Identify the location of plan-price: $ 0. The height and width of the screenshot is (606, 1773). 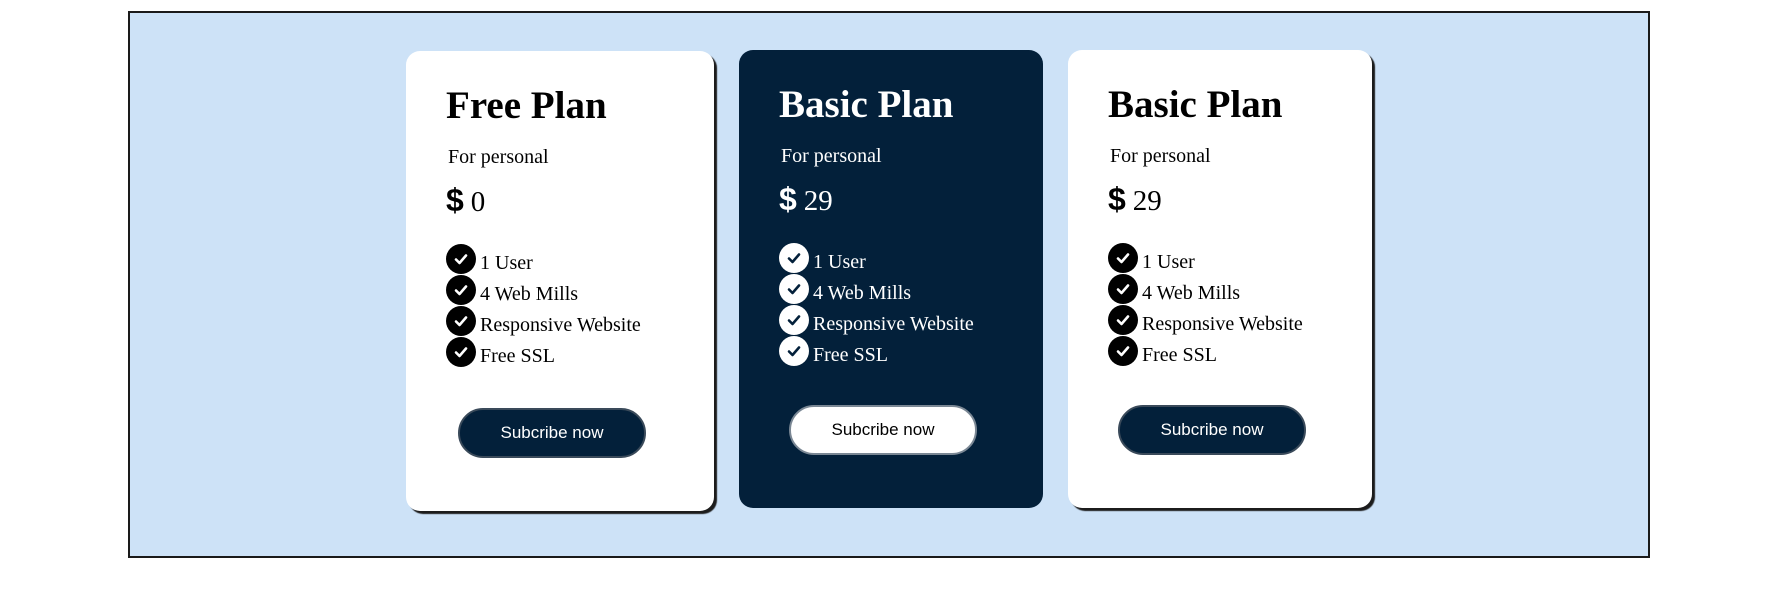
(465, 200).